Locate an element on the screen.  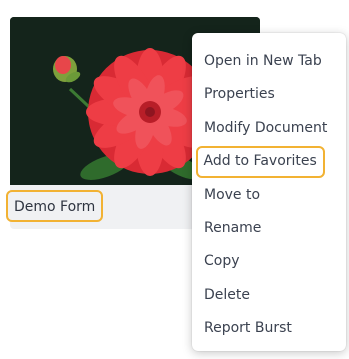
menu-item-label: Rename is located at coordinates (233, 227).